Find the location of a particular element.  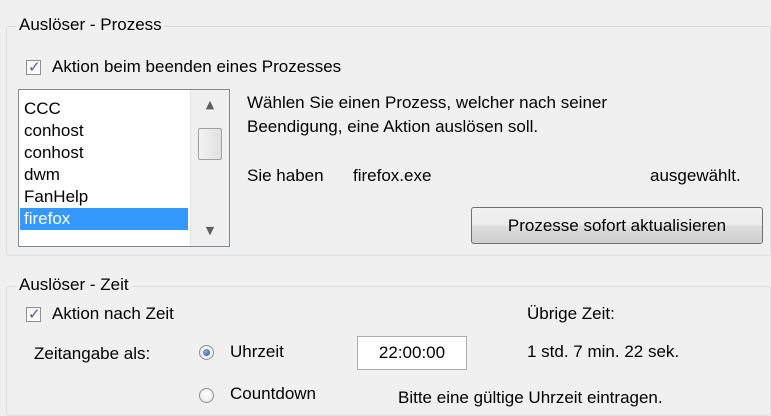

list-item-selected: firefox is located at coordinates (104, 219).